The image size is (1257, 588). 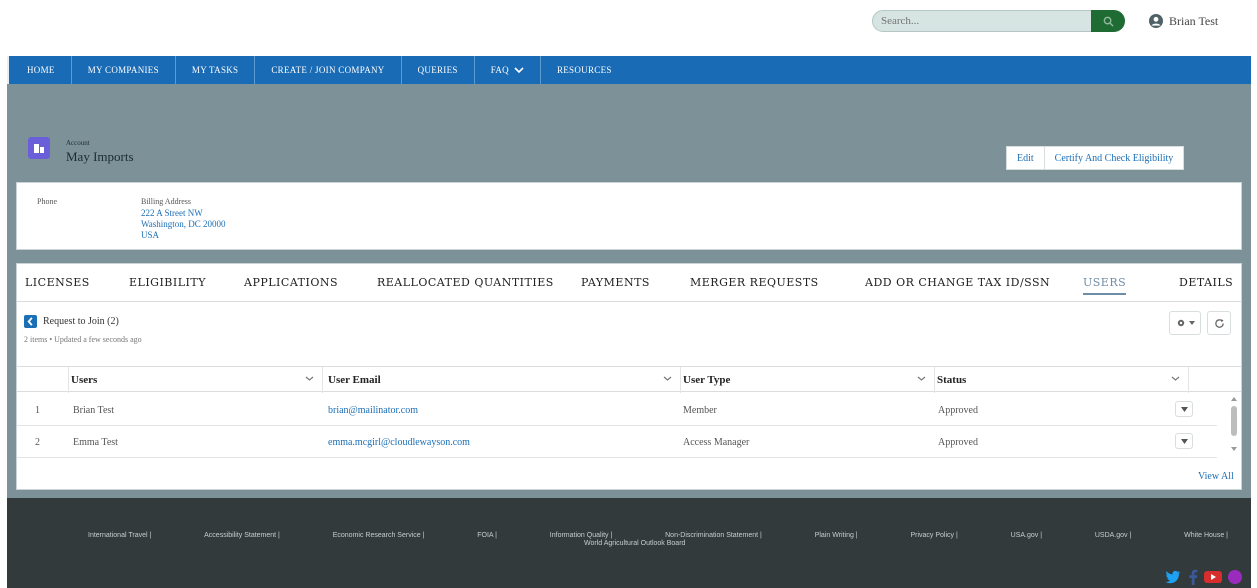 I want to click on user-avatar-icon, so click(x=1156, y=21).